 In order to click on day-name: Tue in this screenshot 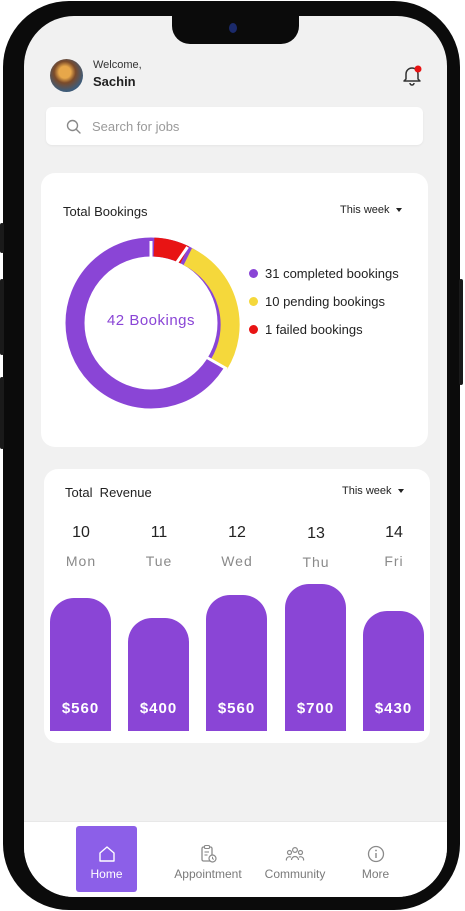, I will do `click(159, 561)`.